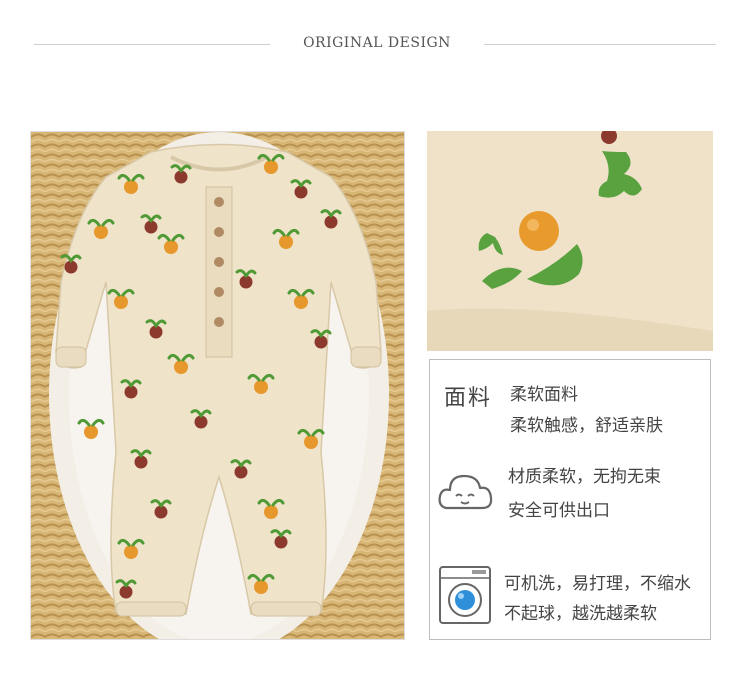 Image resolution: width=750 pixels, height=689 pixels. Describe the element at coordinates (600, 44) in the screenshot. I see `header-line-right` at that location.